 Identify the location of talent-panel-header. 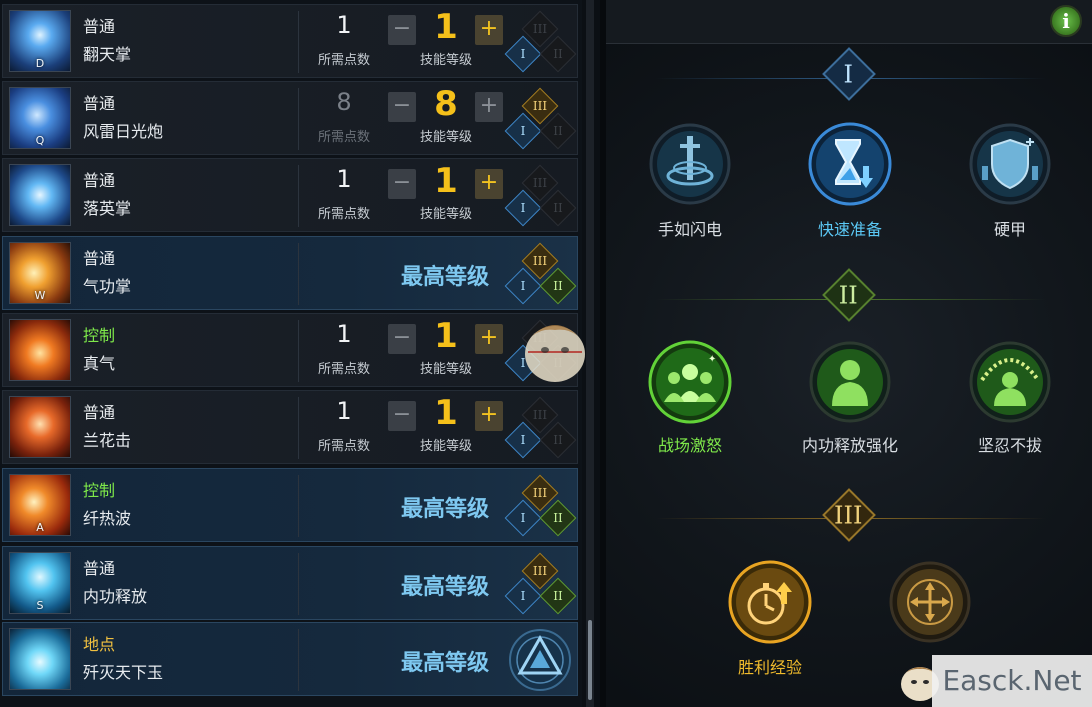
(849, 22).